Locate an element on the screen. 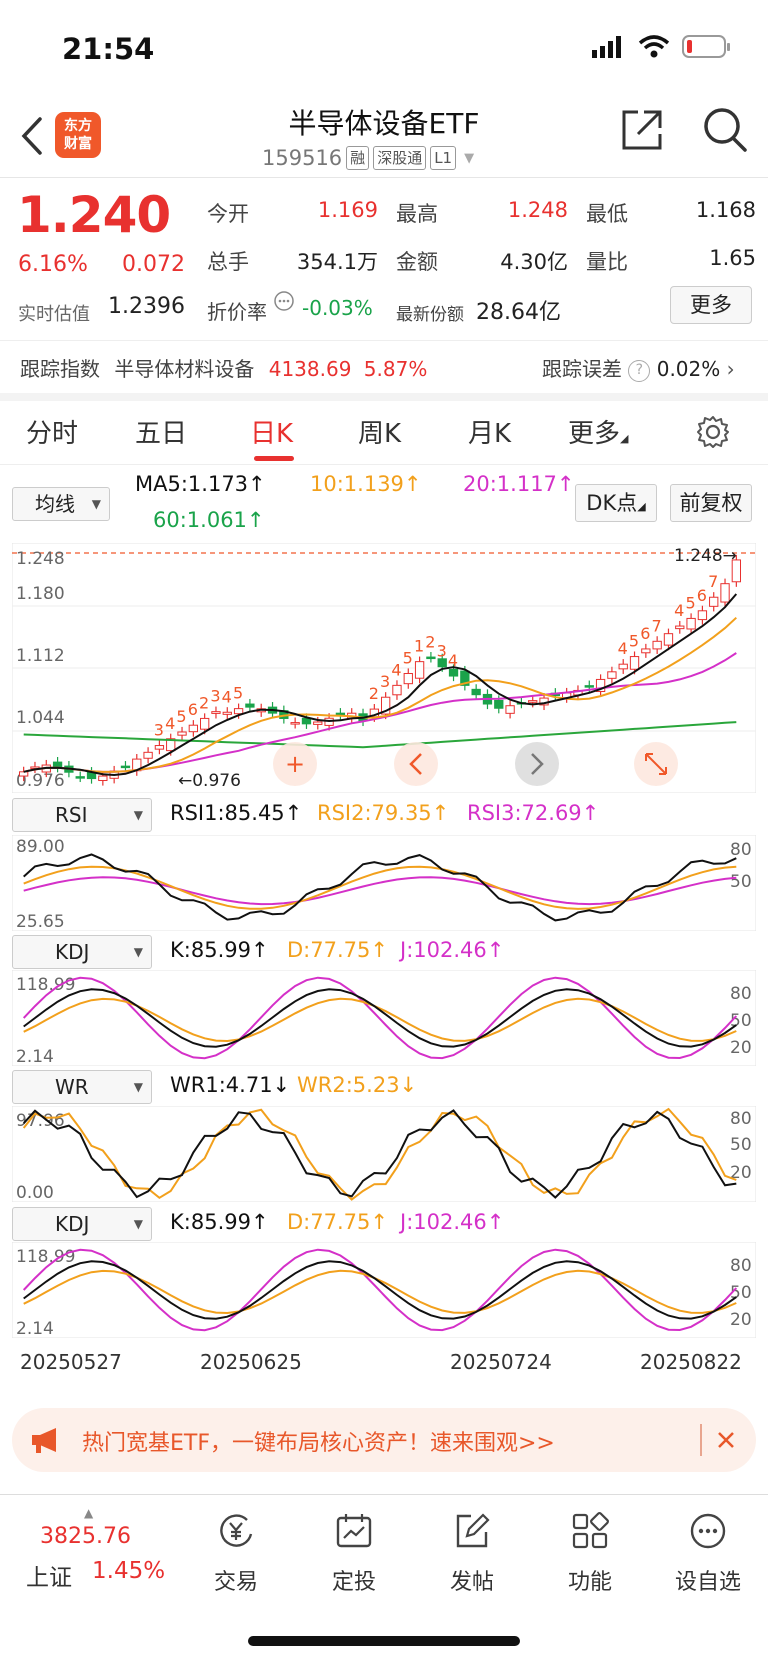  promo-banner: 热门宽基ETF，一键布局核心资产！速来围观>> is located at coordinates (384, 1440).